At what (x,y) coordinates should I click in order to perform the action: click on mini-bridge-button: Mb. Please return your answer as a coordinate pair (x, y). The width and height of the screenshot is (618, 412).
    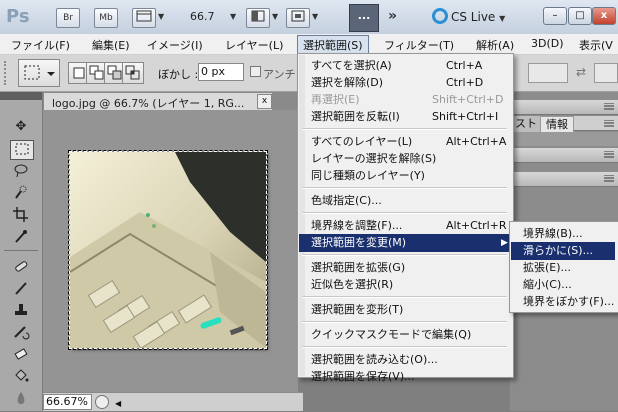
    Looking at the image, I should click on (106, 18).